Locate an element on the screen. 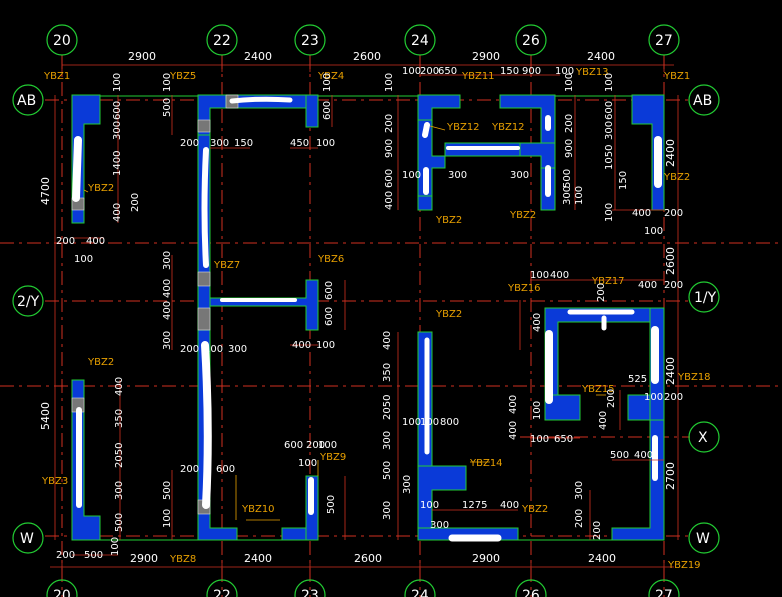  dim: 1275 is located at coordinates (474, 505).